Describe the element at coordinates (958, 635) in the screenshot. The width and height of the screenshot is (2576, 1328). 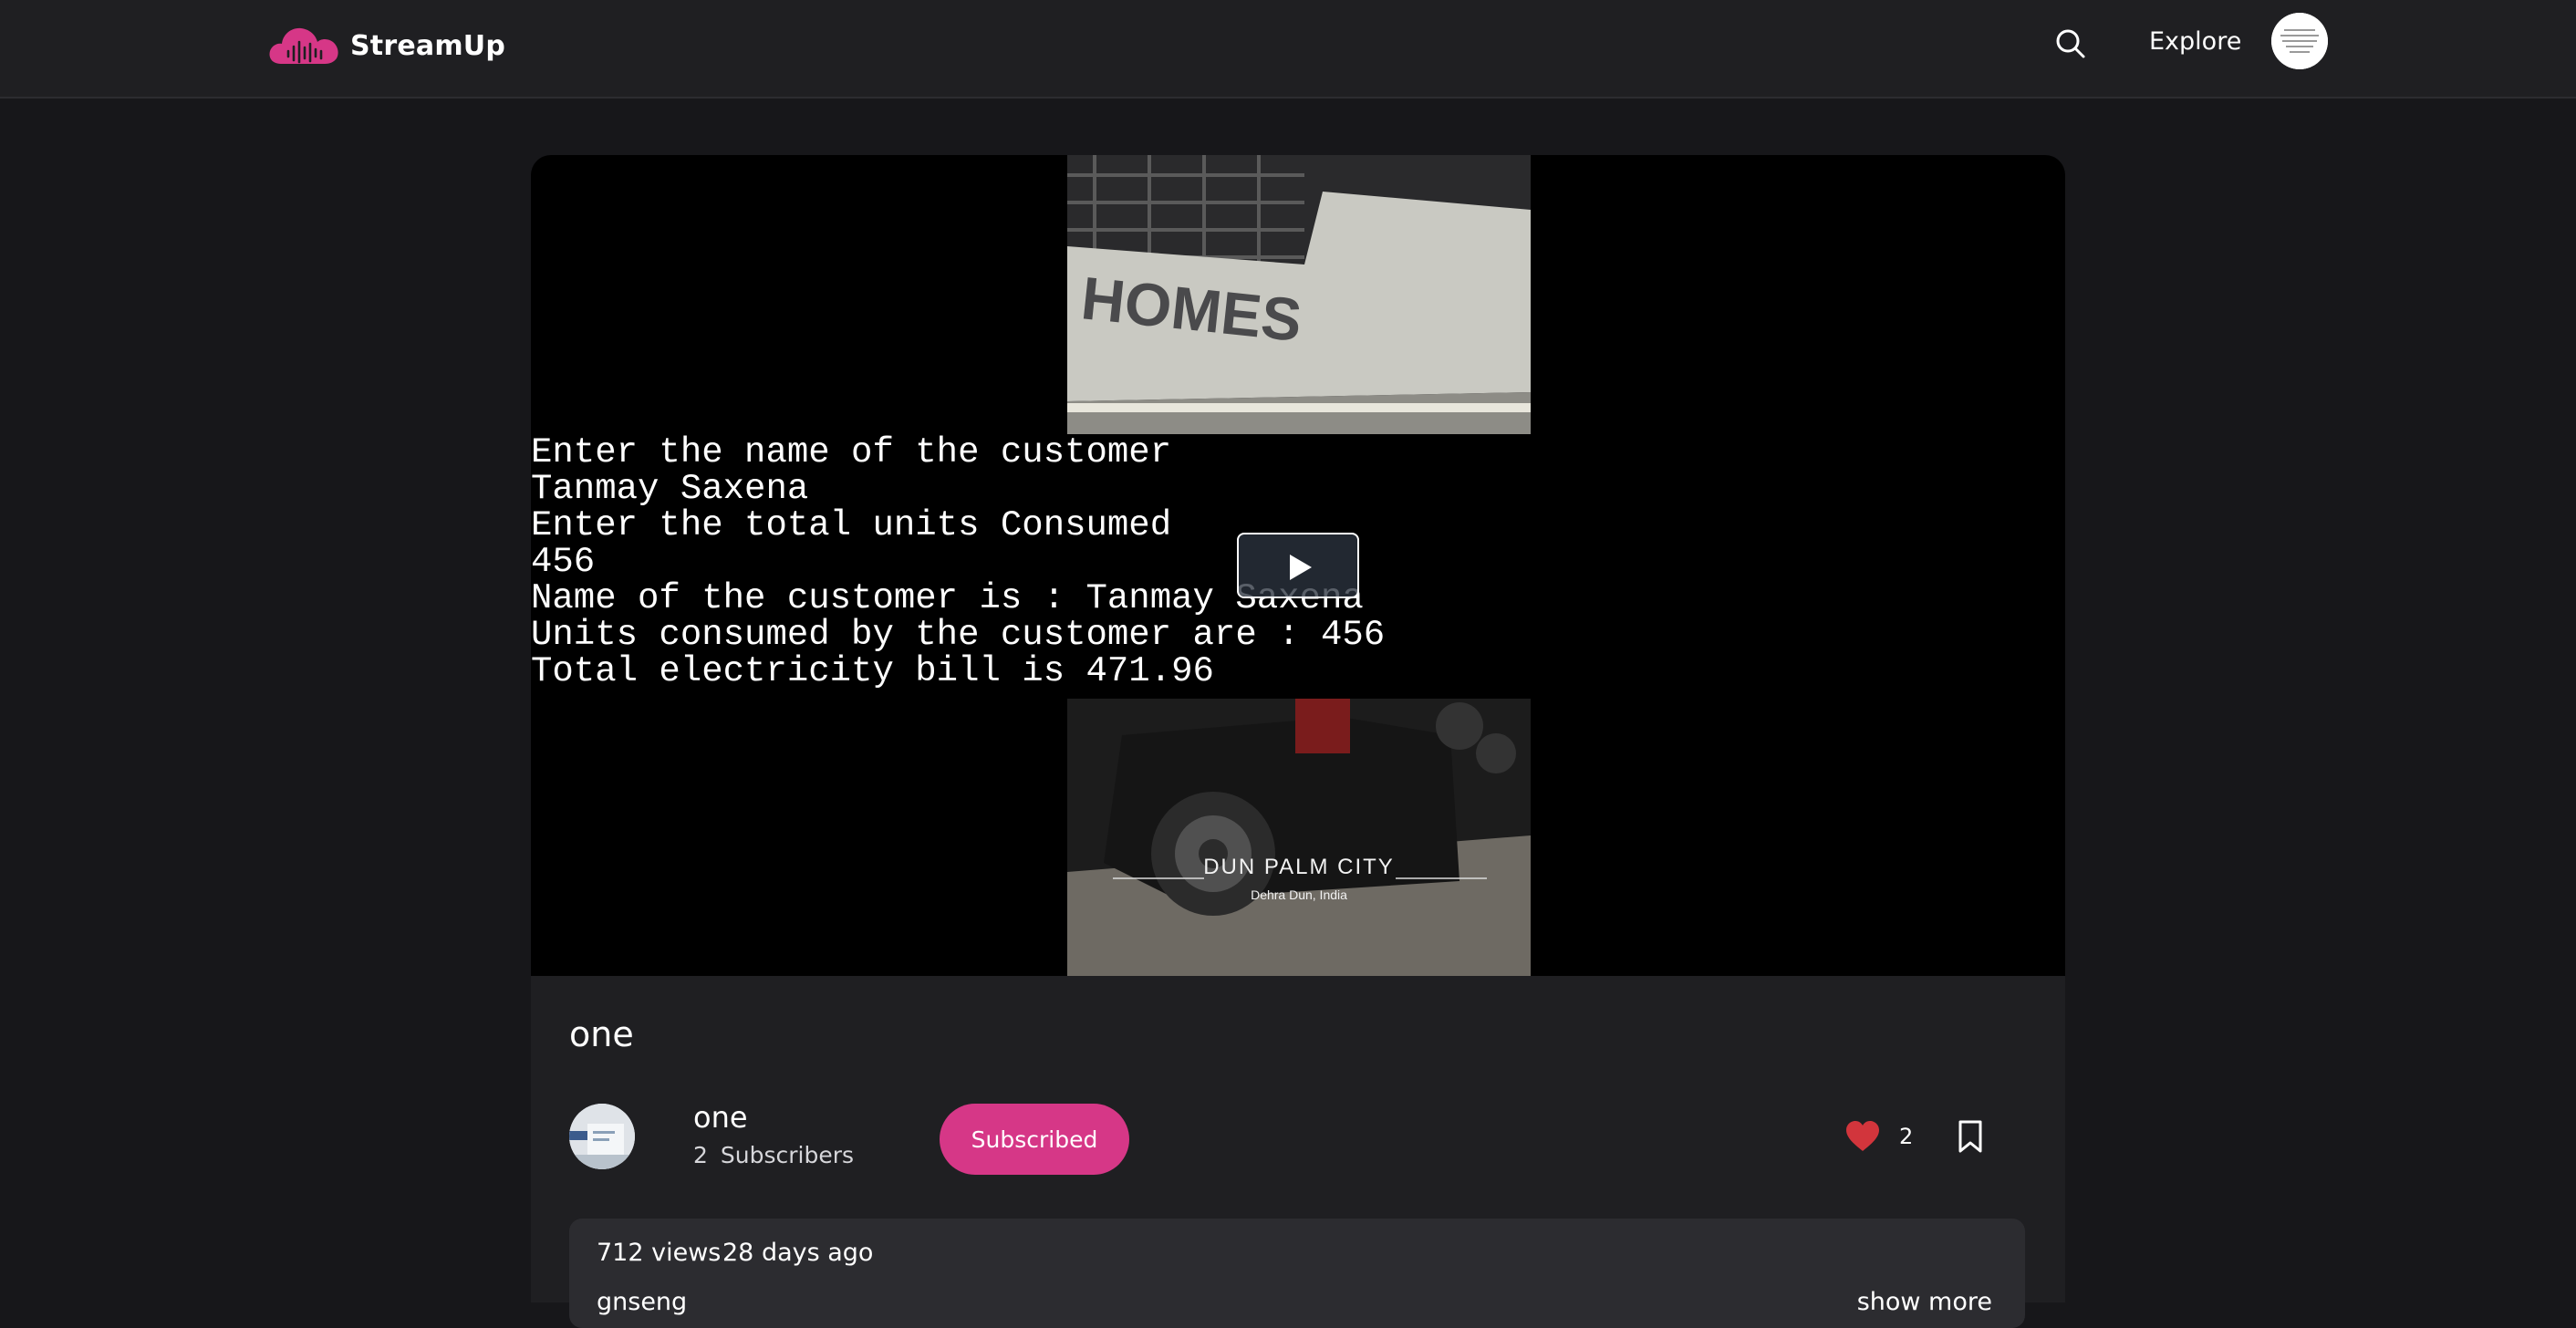
I see `console-line: Units consumed by the customer are : 456` at that location.